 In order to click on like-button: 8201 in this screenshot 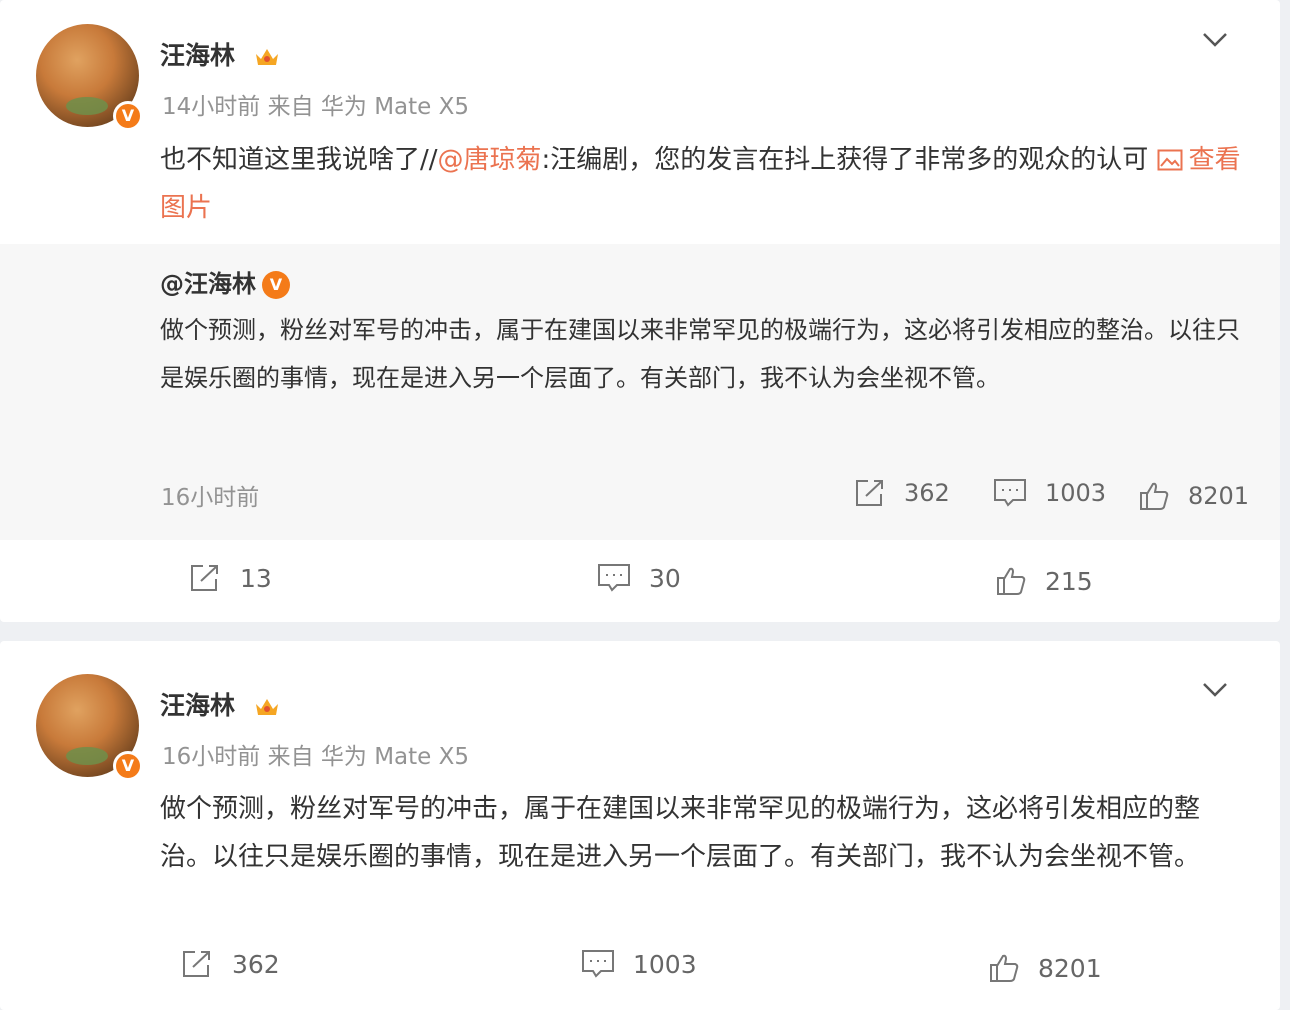, I will do `click(1045, 968)`.